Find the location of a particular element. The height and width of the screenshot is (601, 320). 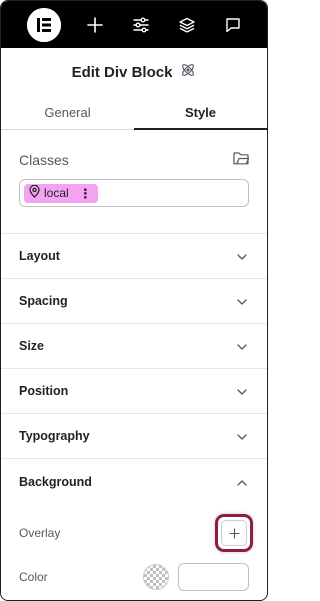

tab-general: General is located at coordinates (67, 112).